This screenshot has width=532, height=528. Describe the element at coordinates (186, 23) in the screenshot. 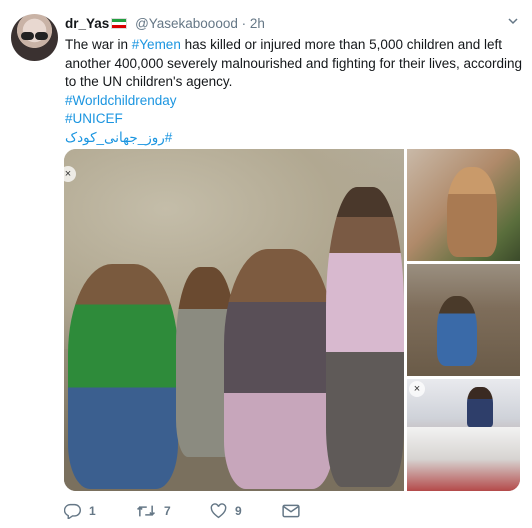

I see `author-handle: @Yasekabooood` at that location.